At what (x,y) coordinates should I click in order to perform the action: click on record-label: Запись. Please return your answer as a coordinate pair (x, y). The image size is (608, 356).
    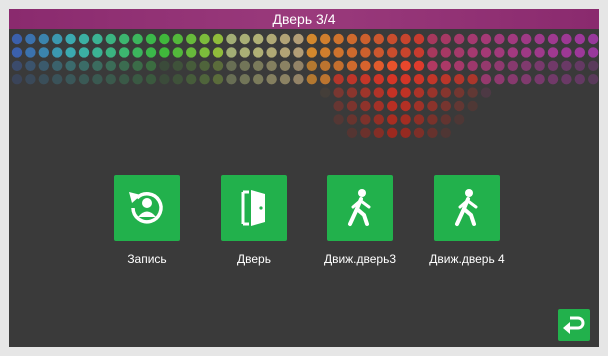
    Looking at the image, I should click on (147, 259).